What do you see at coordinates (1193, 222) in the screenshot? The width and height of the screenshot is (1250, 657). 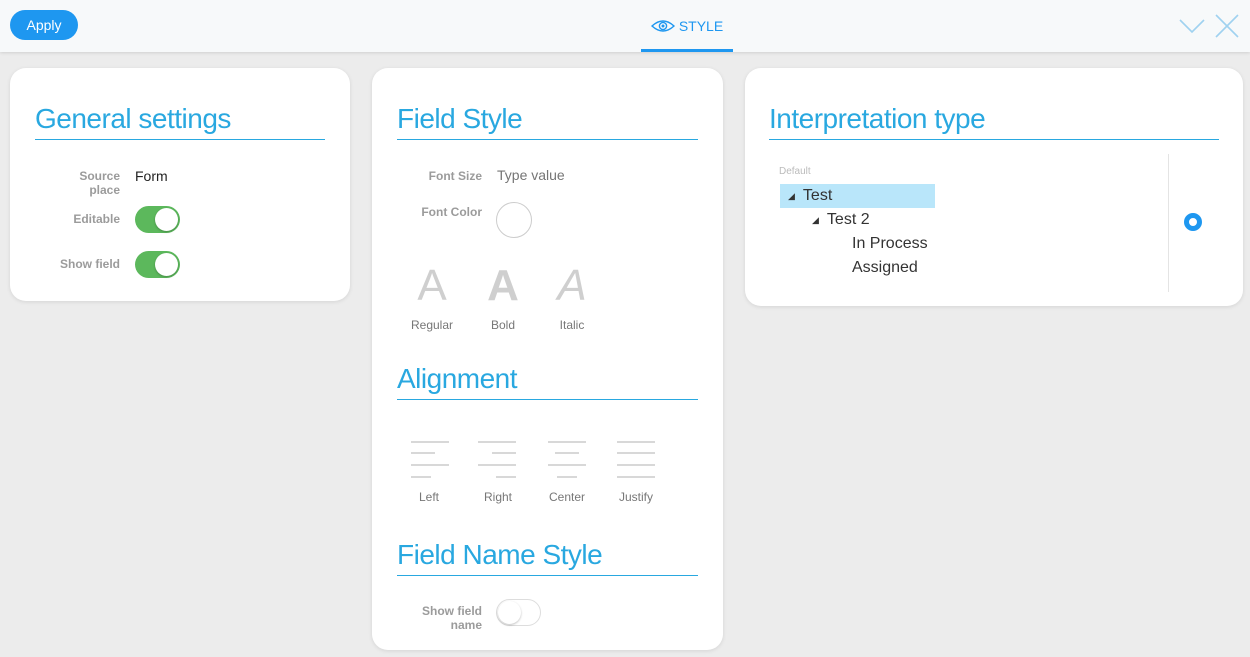 I see `interpretation-radio` at bounding box center [1193, 222].